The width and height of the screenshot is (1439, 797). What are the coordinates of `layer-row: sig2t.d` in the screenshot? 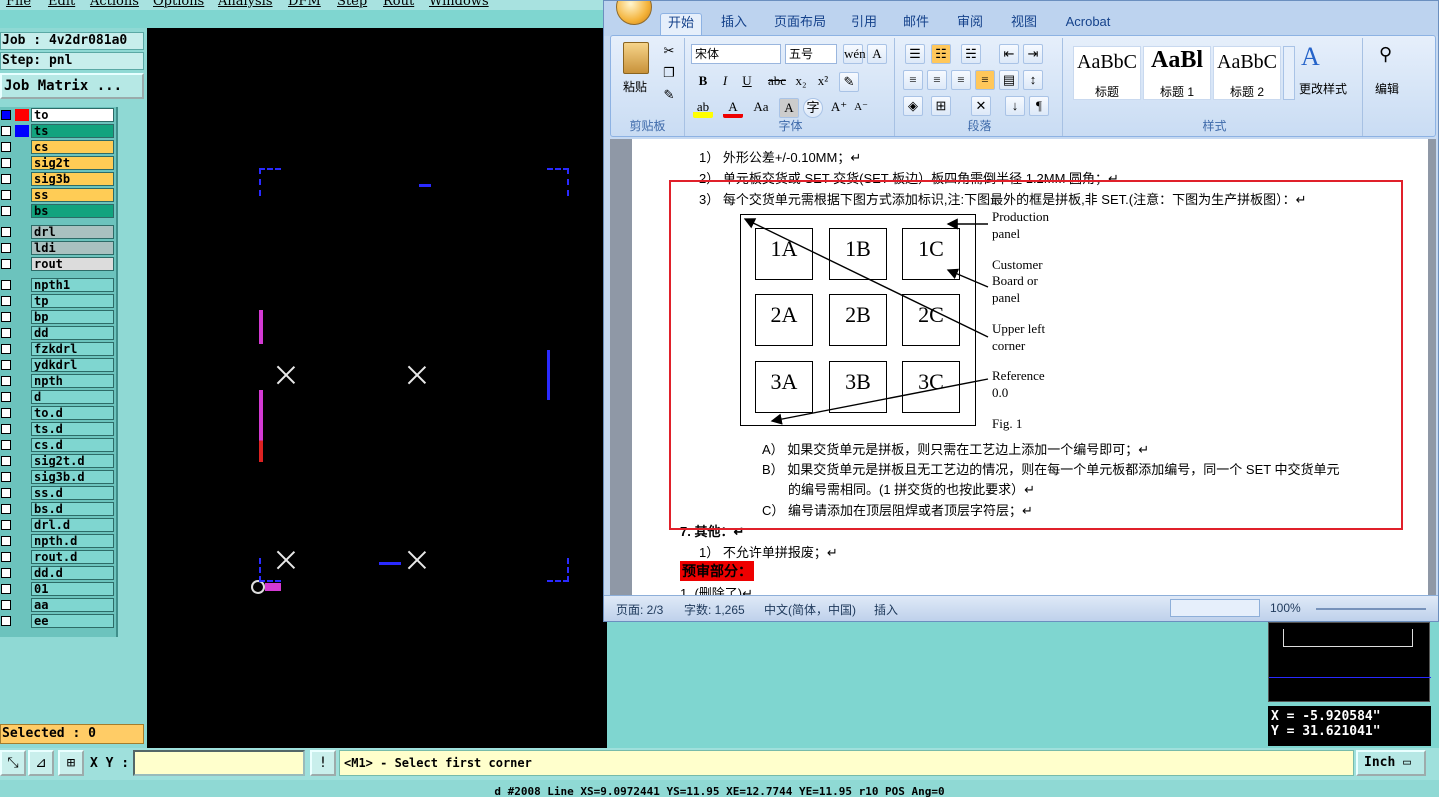 It's located at (59, 461).